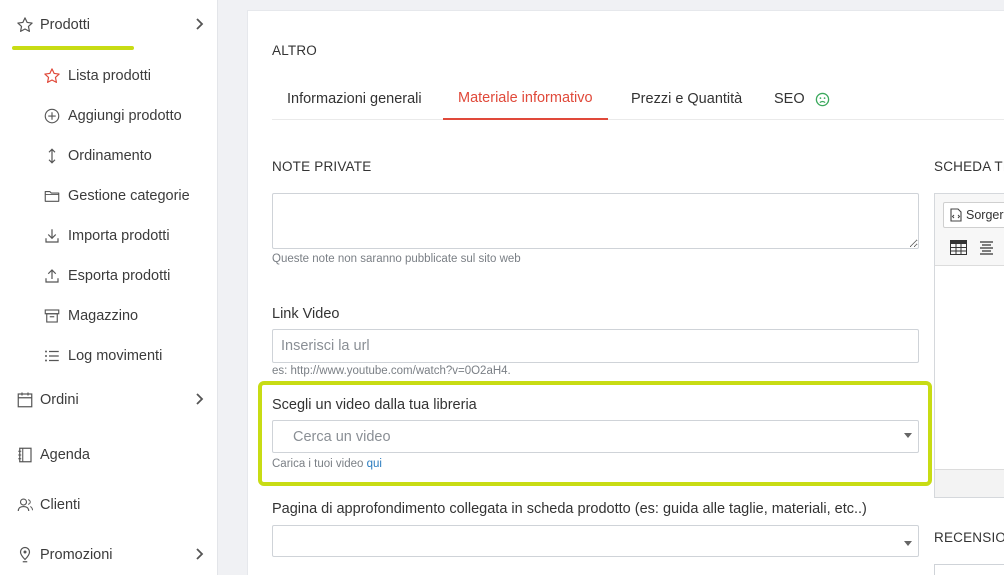 The image size is (1004, 575). I want to click on book-icon, so click(25, 455).